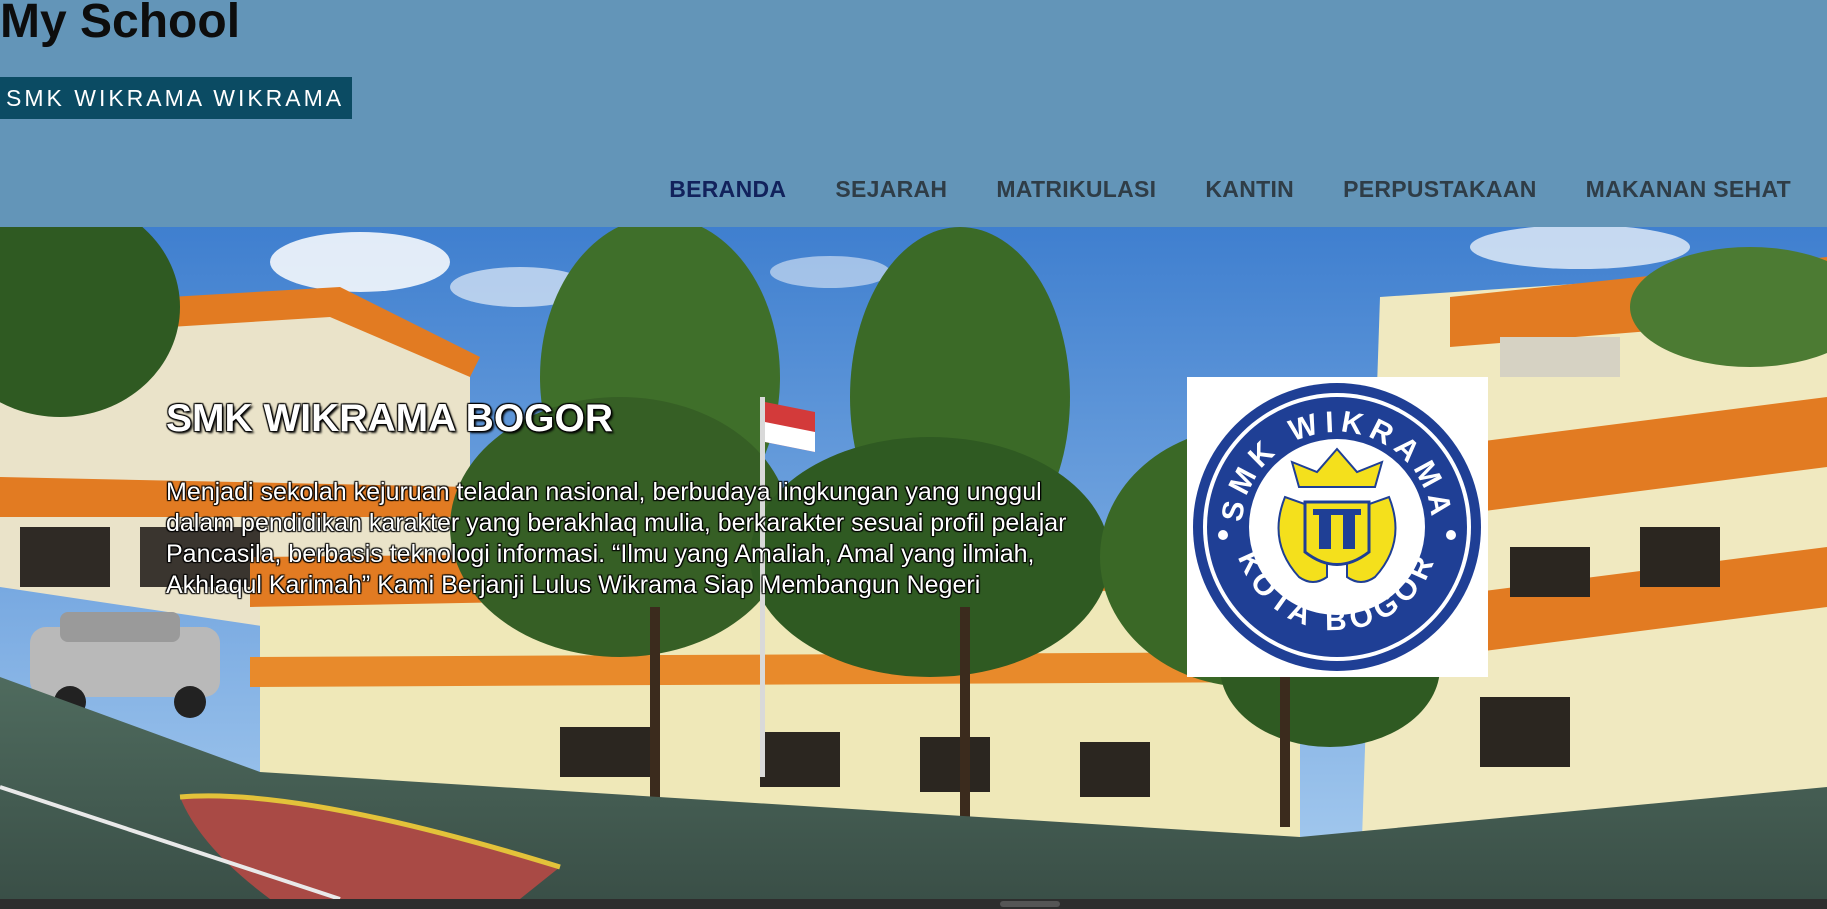 The image size is (1827, 909). Describe the element at coordinates (176, 98) in the screenshot. I see `site-badge: SMK WIKRAMA WIKRAMA` at that location.